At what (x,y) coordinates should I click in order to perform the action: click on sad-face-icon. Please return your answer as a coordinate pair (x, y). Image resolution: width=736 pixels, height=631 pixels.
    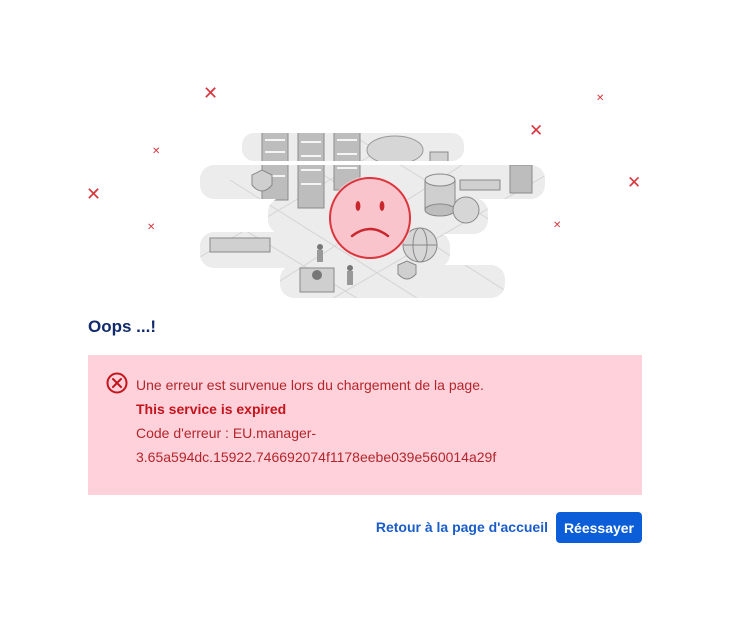
    Looking at the image, I should click on (370, 218).